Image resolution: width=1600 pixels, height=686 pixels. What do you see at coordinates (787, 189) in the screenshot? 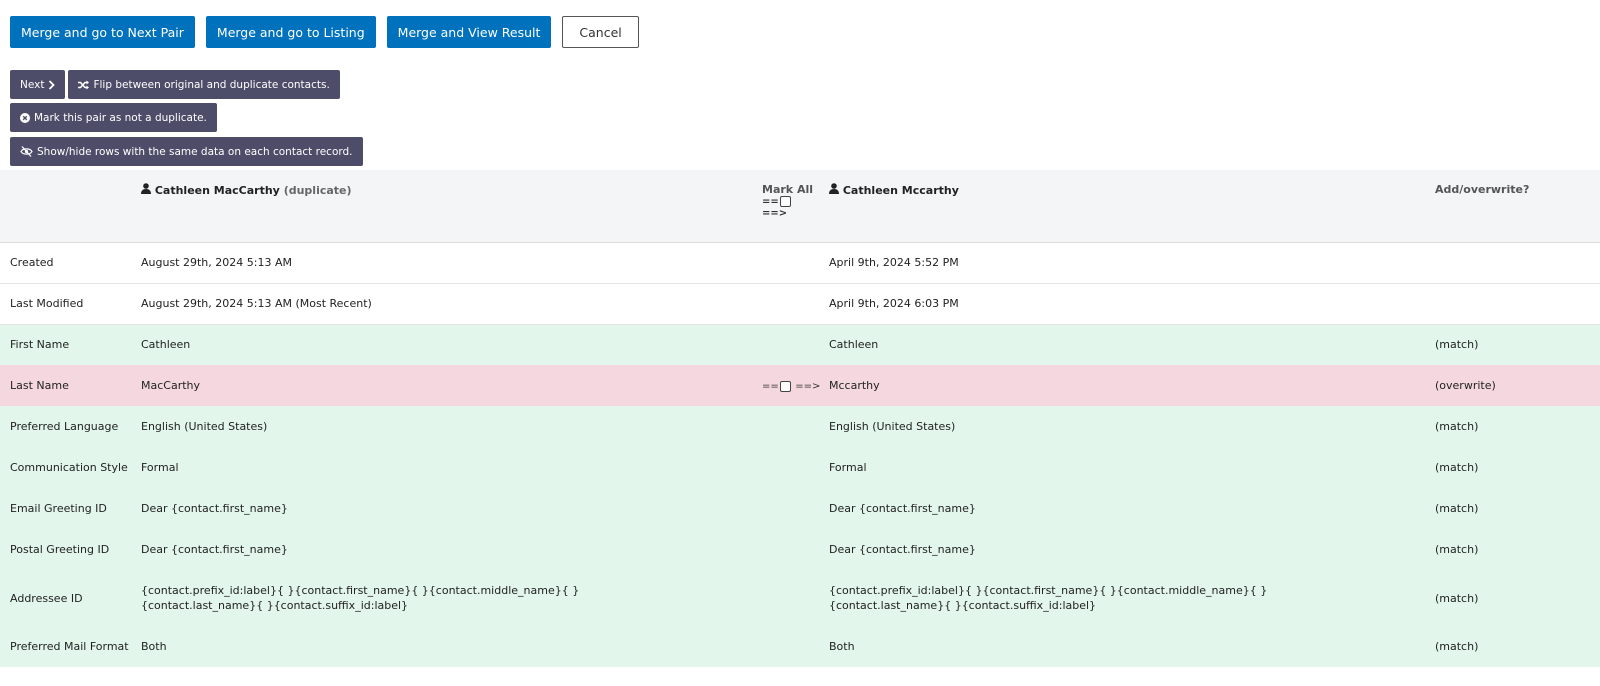
I see `mark-all-label: Mark All` at bounding box center [787, 189].